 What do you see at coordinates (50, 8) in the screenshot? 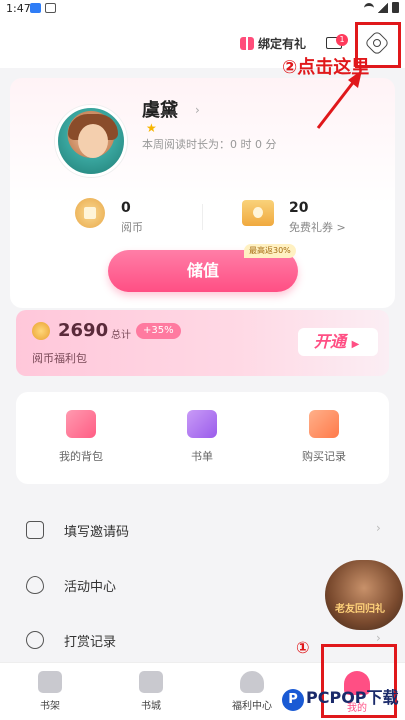
I see `mail-notification-icon` at bounding box center [50, 8].